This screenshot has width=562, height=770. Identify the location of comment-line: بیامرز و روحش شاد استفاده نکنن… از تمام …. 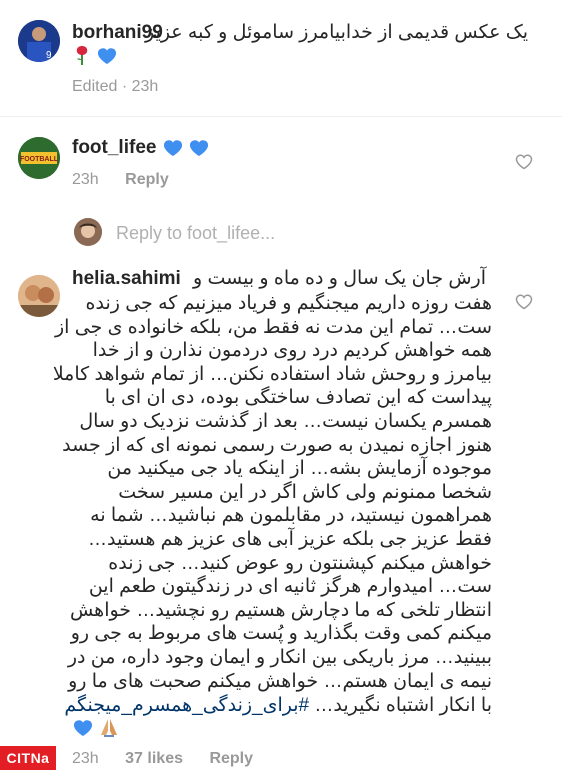
(272, 374).